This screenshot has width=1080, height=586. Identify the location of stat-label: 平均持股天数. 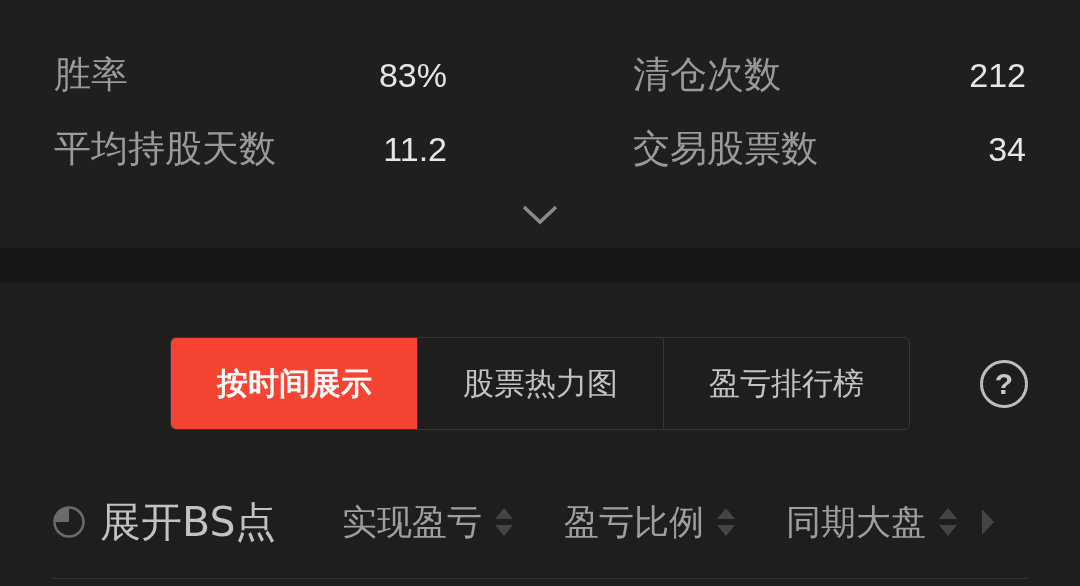
(165, 149).